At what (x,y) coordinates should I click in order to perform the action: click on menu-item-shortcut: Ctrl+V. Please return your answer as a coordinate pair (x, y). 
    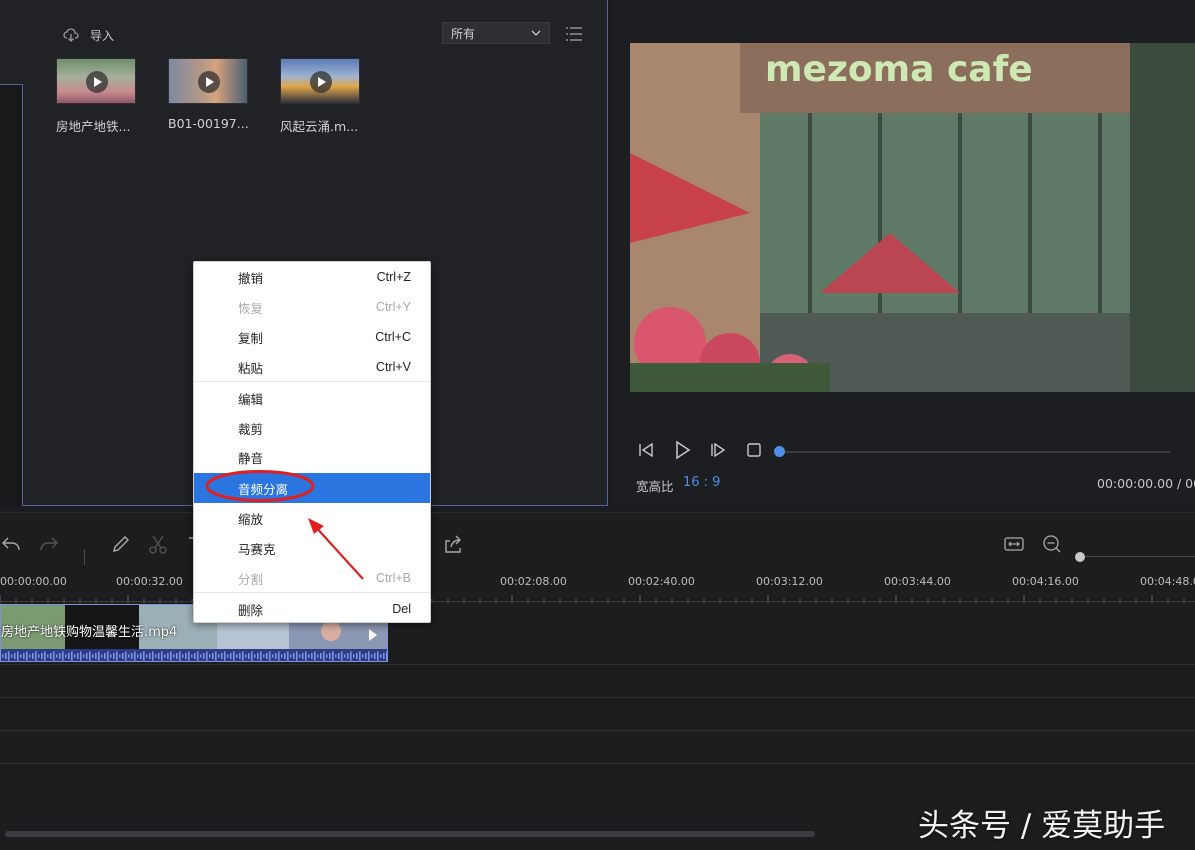
    Looking at the image, I should click on (393, 367).